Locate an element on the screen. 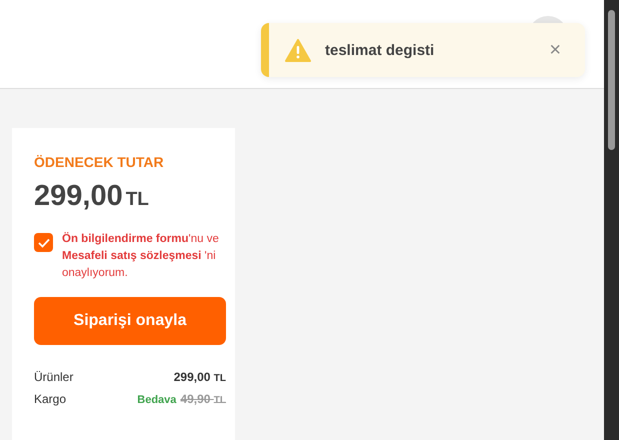 The width and height of the screenshot is (619, 440). free-shipping-label: Bedava is located at coordinates (156, 400).